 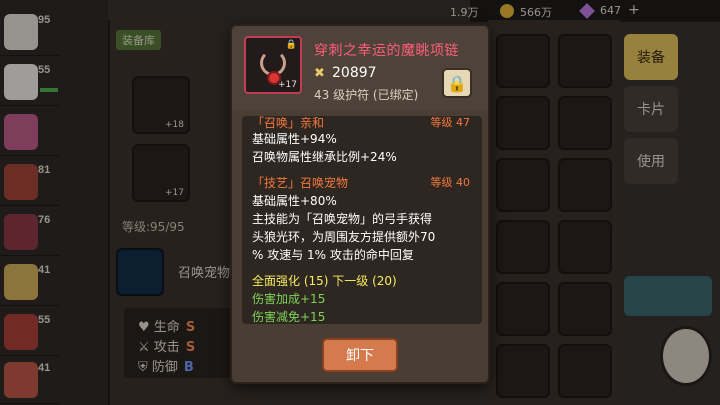 What do you see at coordinates (273, 65) in the screenshot?
I see `item-icon: 🔒 +17` at bounding box center [273, 65].